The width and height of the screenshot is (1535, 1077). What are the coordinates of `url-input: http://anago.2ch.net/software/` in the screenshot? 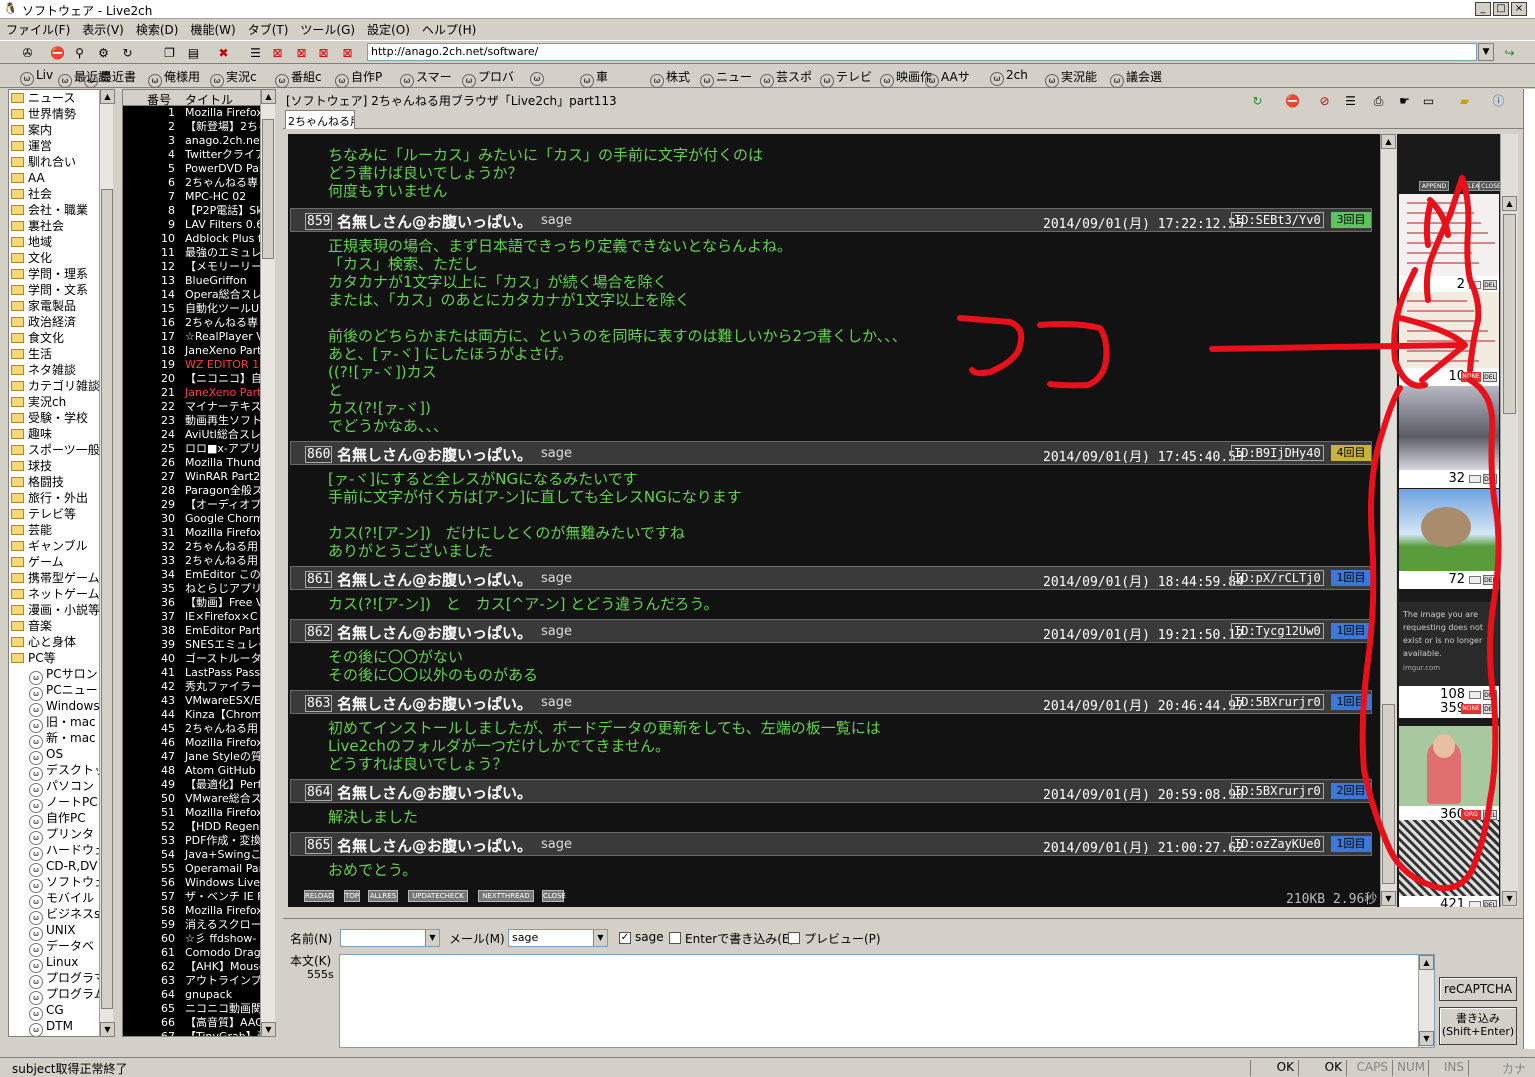 It's located at (922, 52).